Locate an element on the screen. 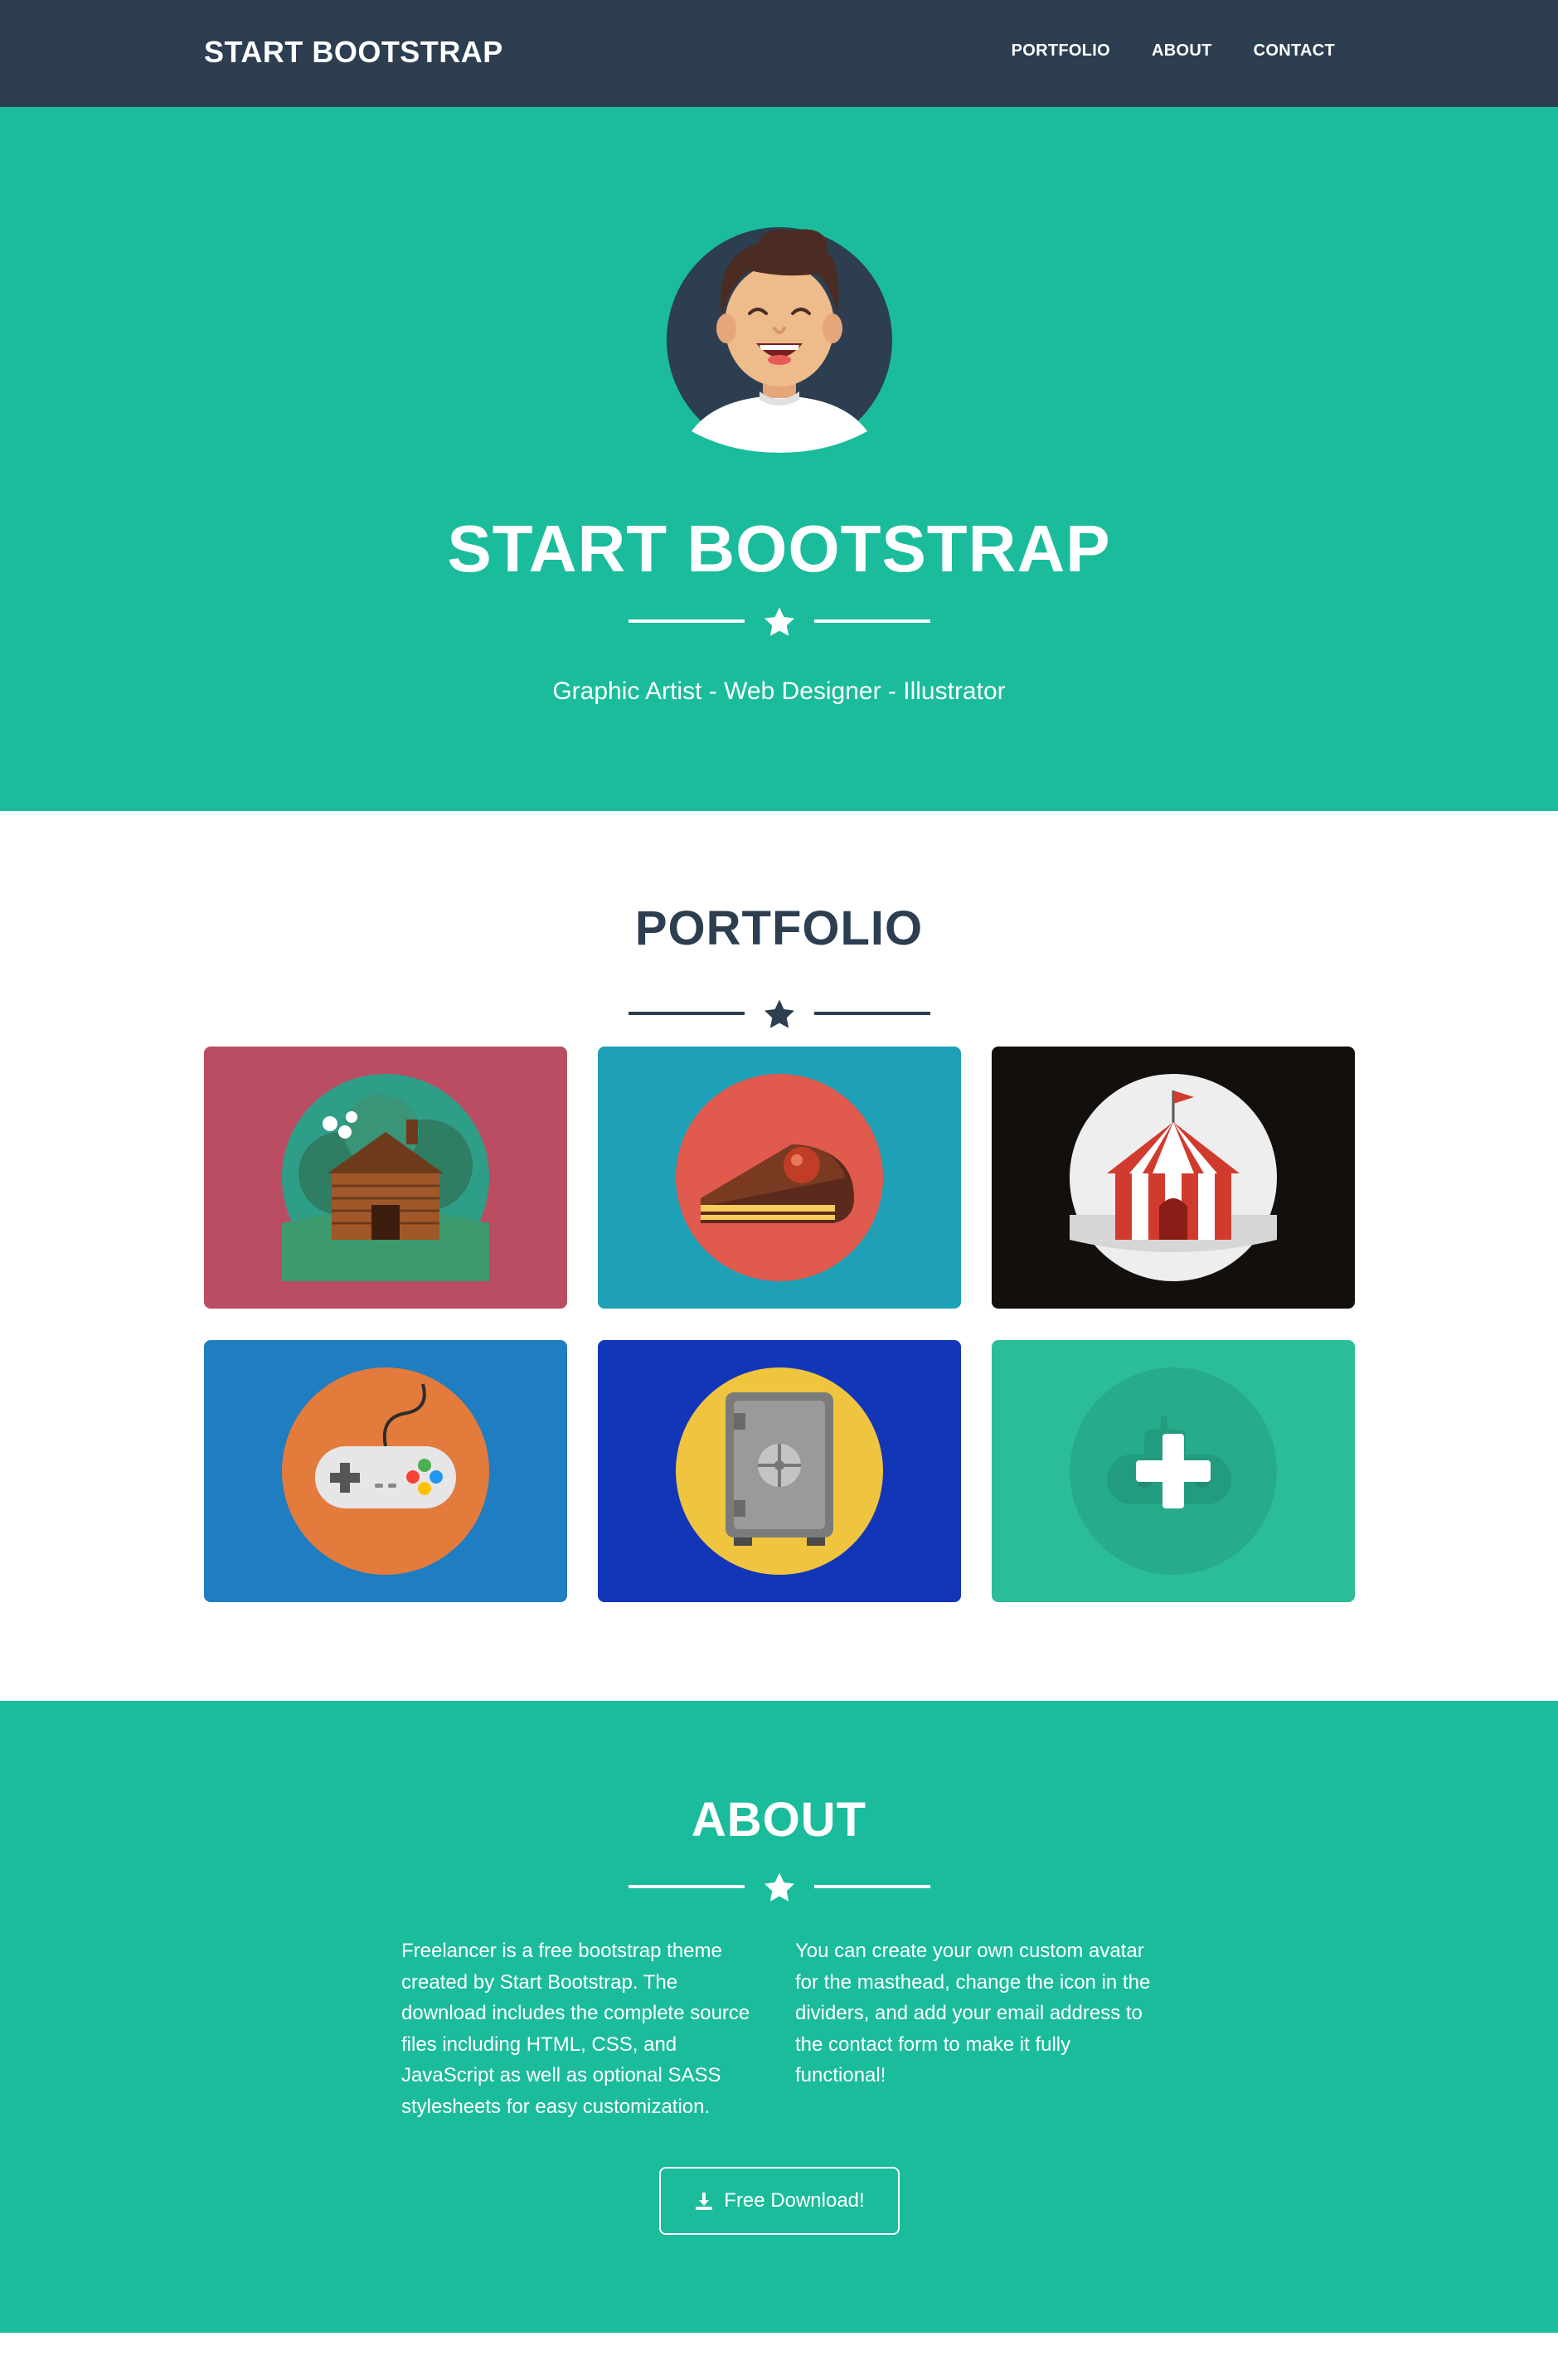 The width and height of the screenshot is (1558, 2380). nav-link-contact: CONTACT is located at coordinates (1294, 51).